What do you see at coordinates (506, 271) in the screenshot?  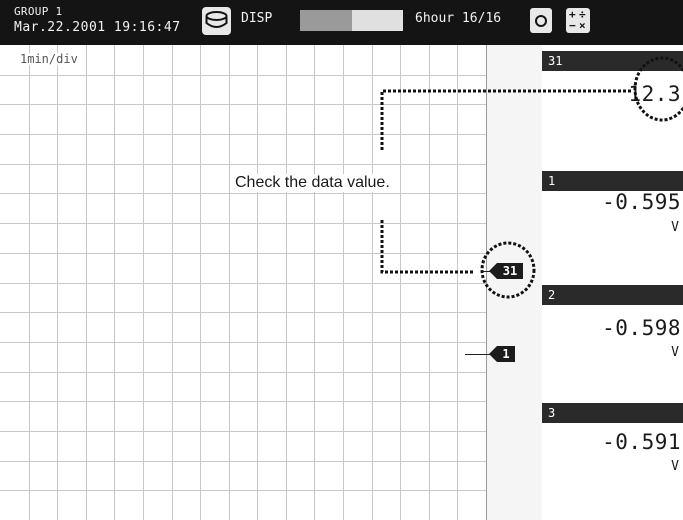 I see `channel-marker-31: 31` at bounding box center [506, 271].